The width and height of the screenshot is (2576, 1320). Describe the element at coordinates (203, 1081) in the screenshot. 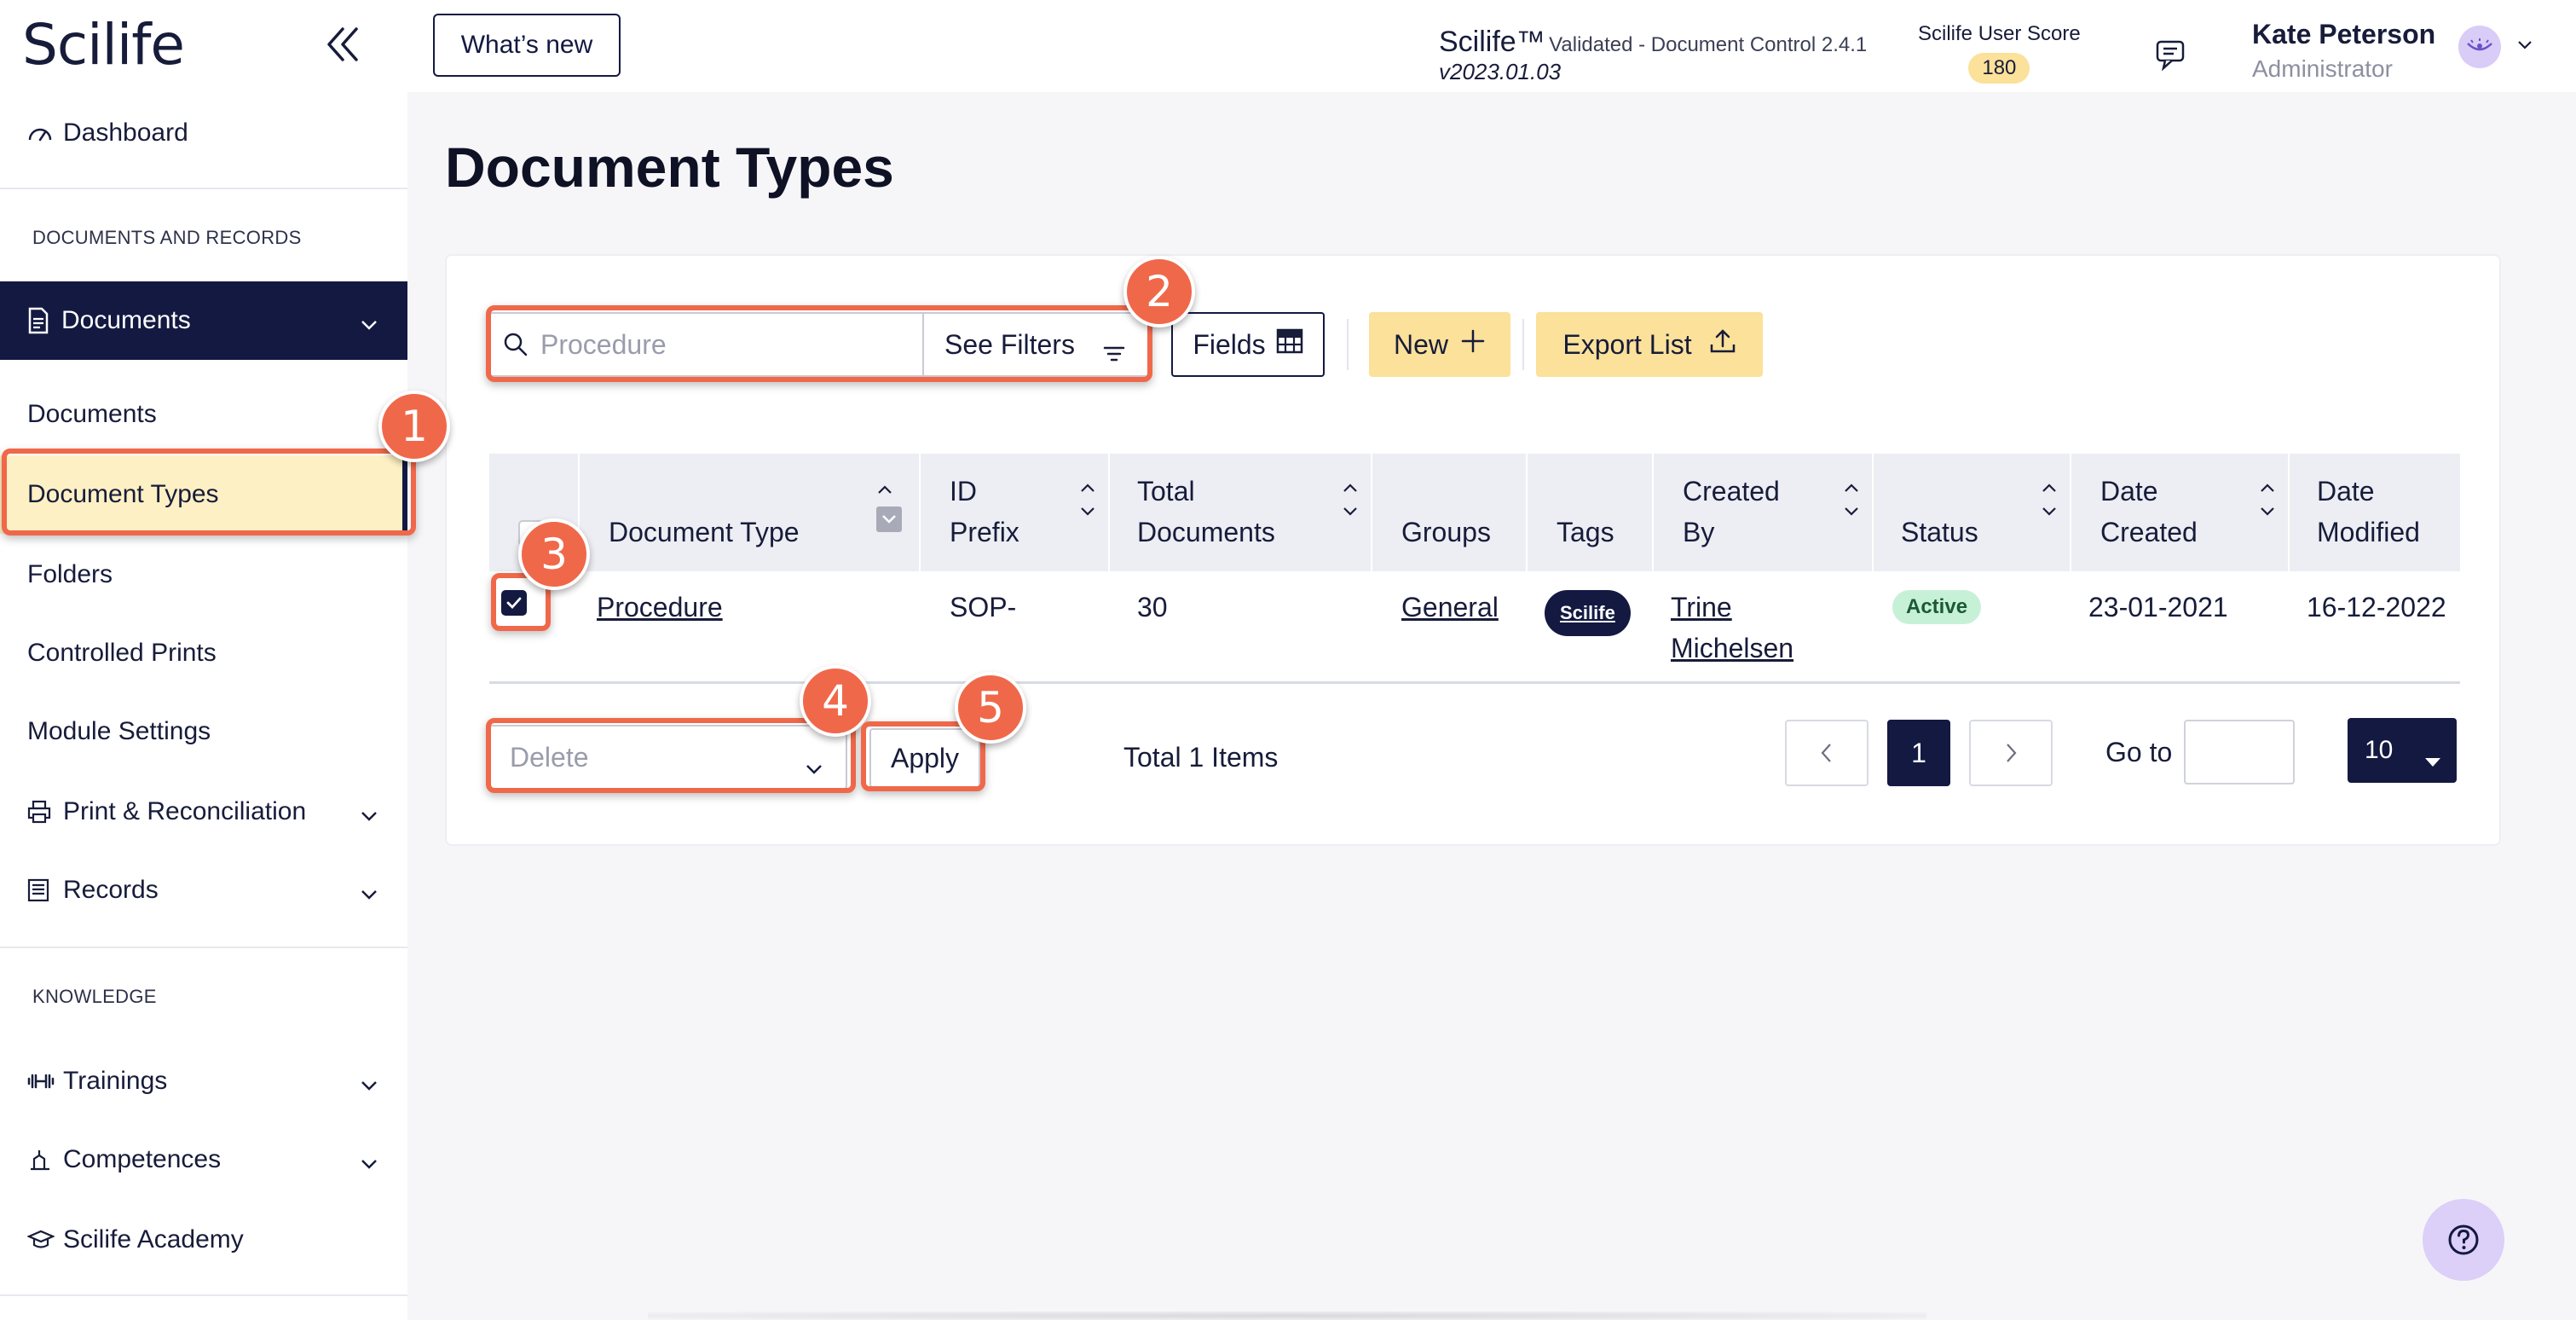

I see `sidebar-item-trainings: Trainings` at that location.